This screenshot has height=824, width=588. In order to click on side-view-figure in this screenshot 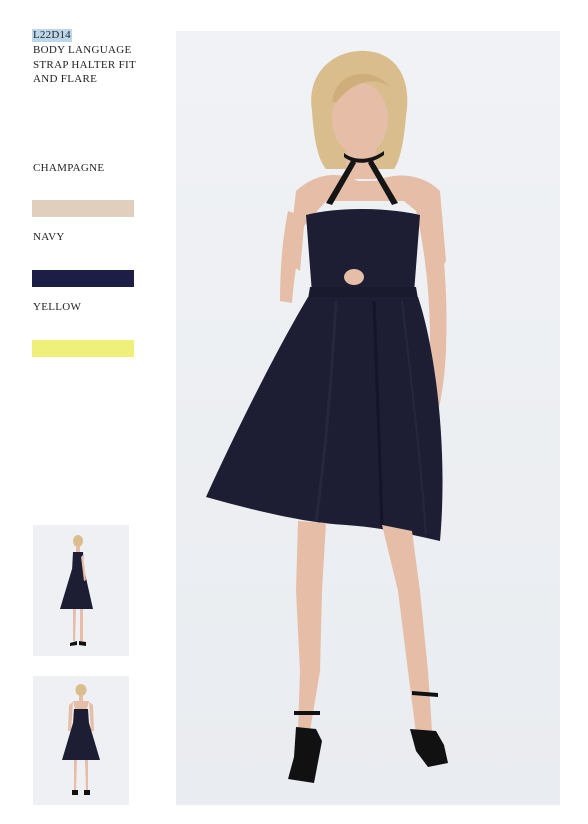, I will do `click(76, 590)`.